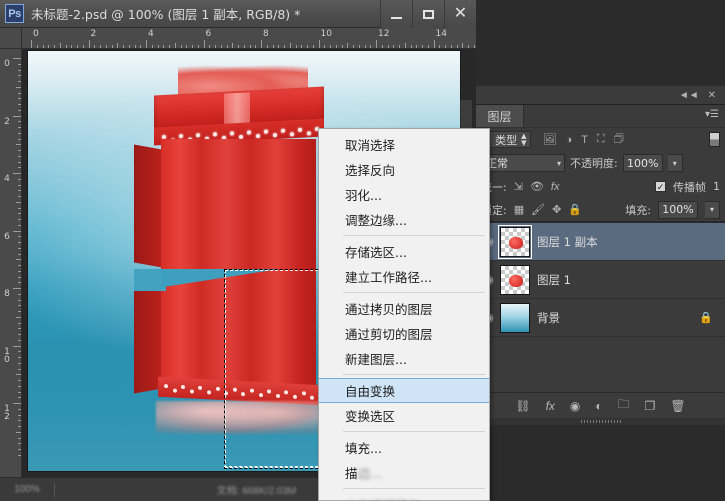 The width and height of the screenshot is (725, 501). I want to click on fill-value: 100%, so click(678, 209).